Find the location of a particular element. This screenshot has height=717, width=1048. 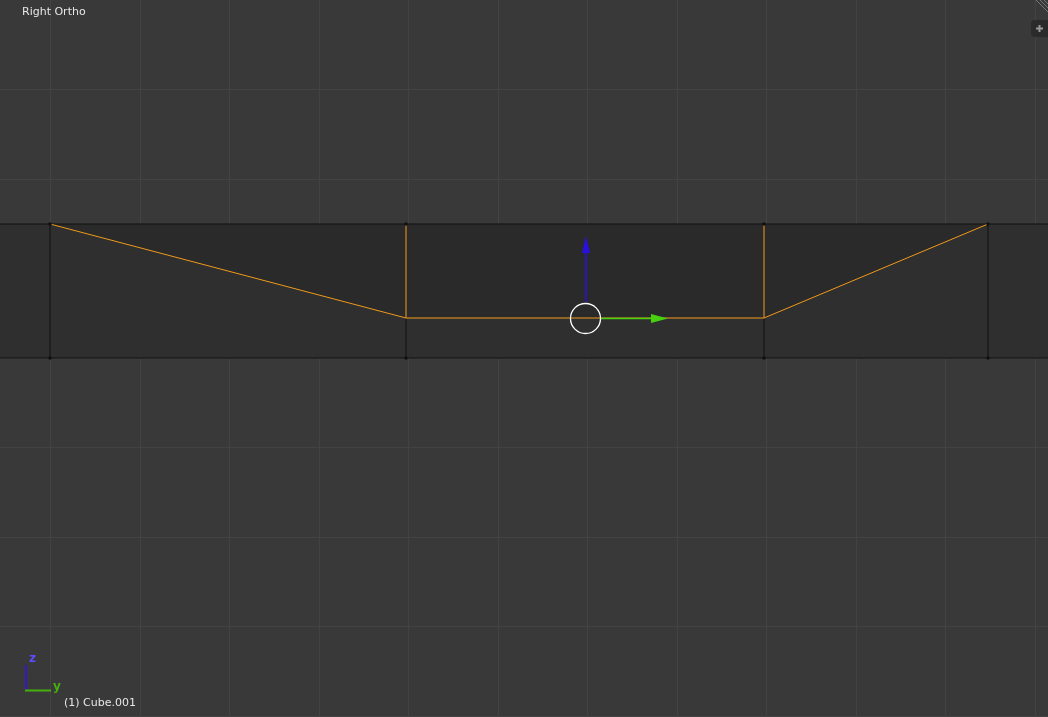

axis-label: y is located at coordinates (57, 686).